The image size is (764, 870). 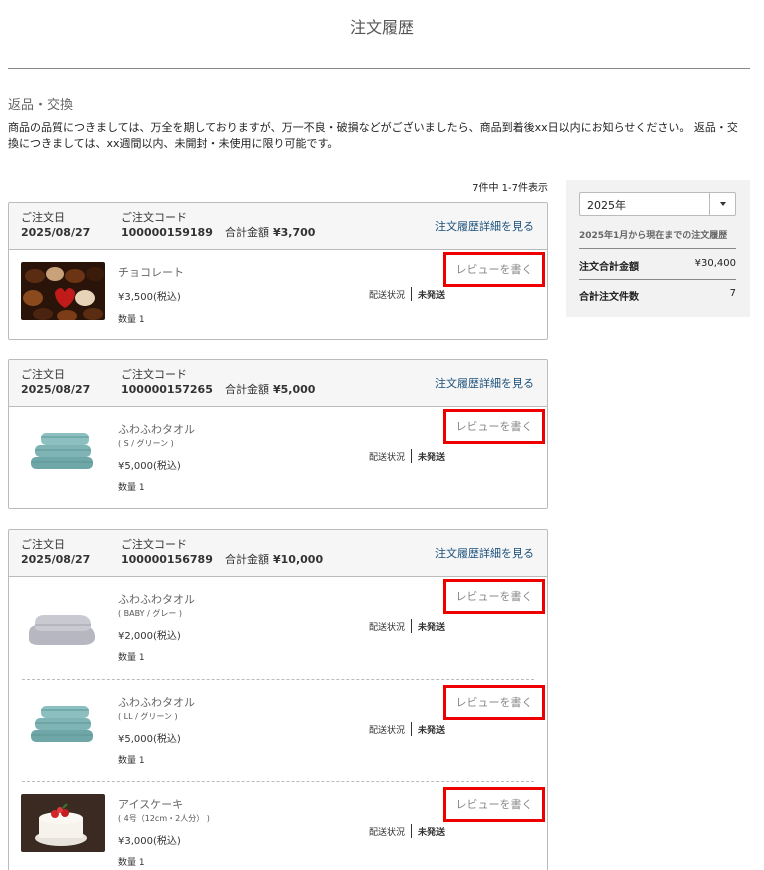 What do you see at coordinates (270, 389) in the screenshot?
I see `order-total: 合計金額 ¥5,000` at bounding box center [270, 389].